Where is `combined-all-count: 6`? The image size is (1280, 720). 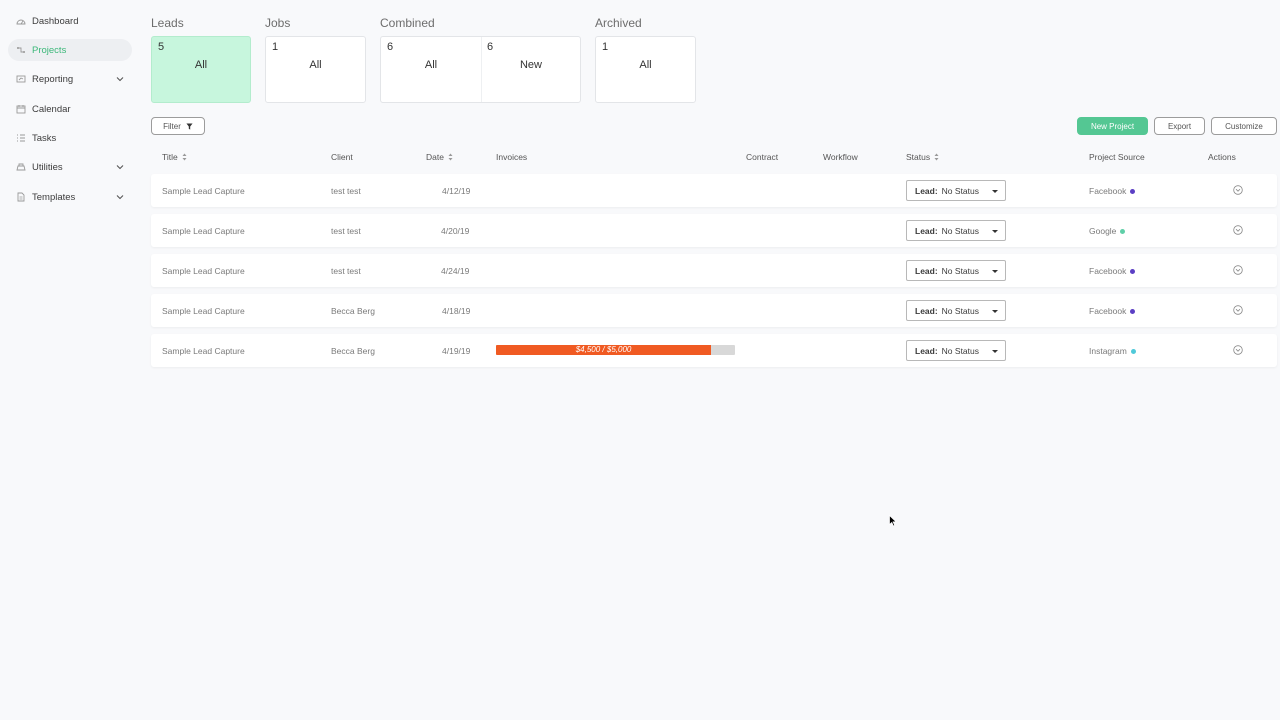 combined-all-count: 6 is located at coordinates (390, 47).